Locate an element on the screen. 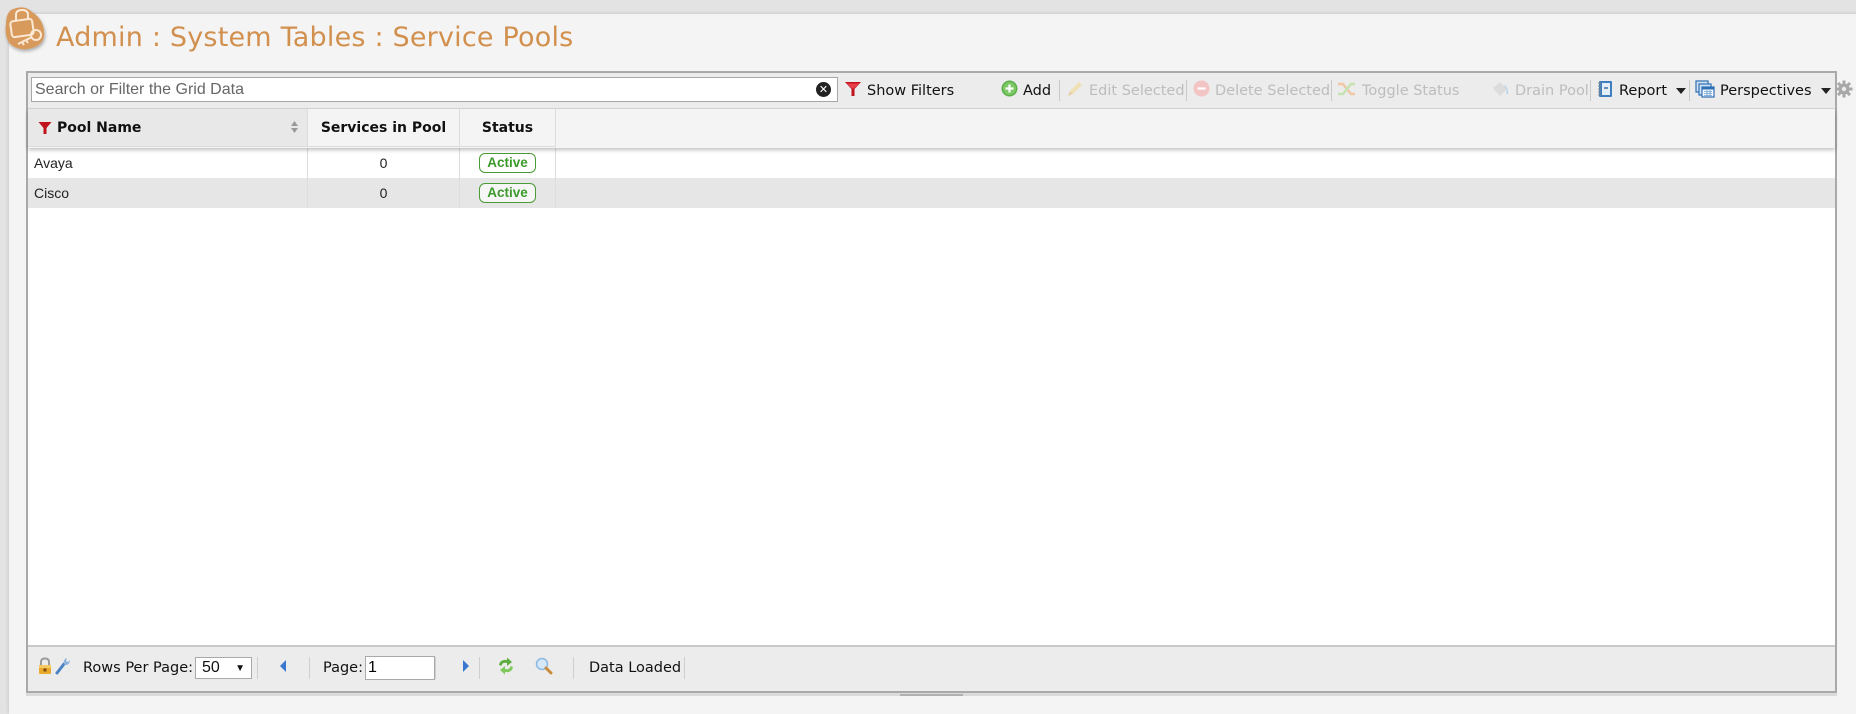  windows-stack-icon is located at coordinates (1705, 90).